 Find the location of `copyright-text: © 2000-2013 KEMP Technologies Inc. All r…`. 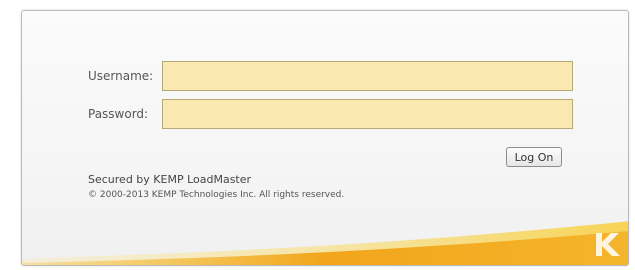

copyright-text: © 2000-2013 KEMP Technologies Inc. All r… is located at coordinates (216, 195).